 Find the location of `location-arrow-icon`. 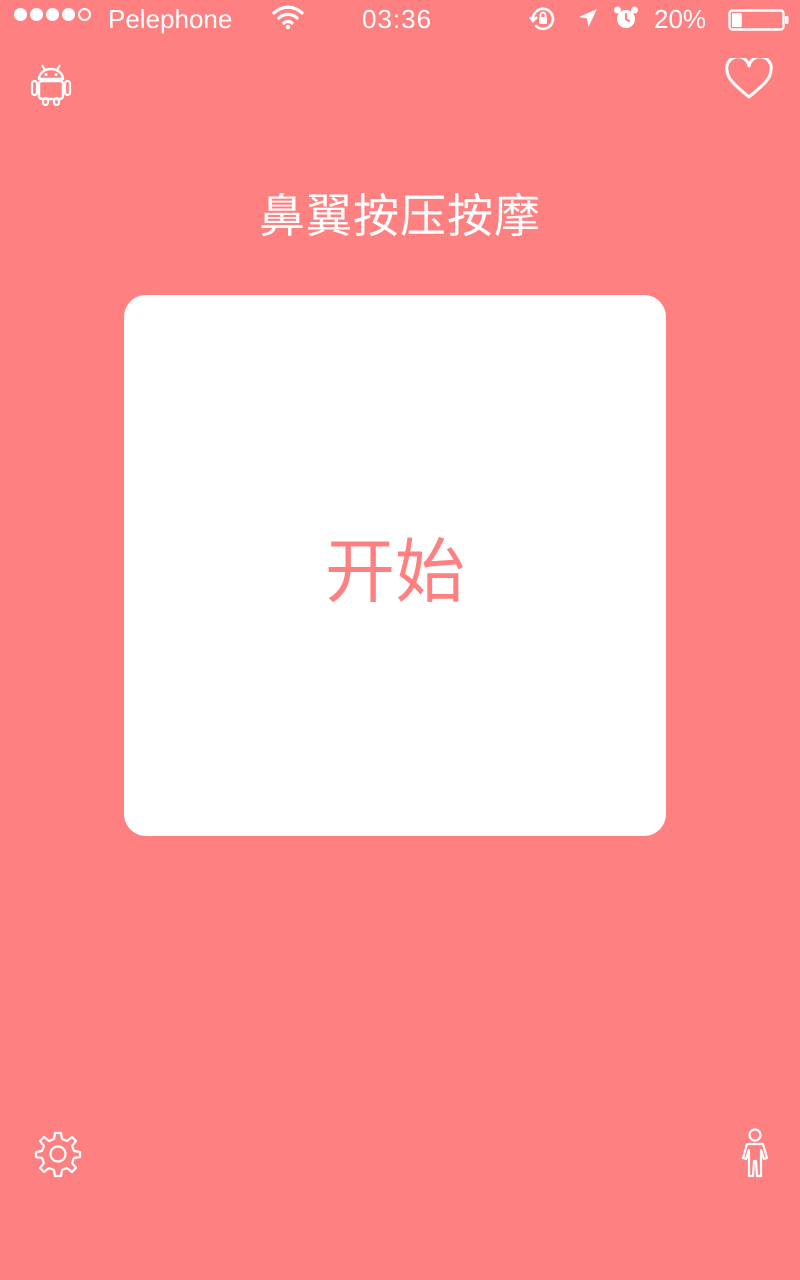

location-arrow-icon is located at coordinates (588, 21).